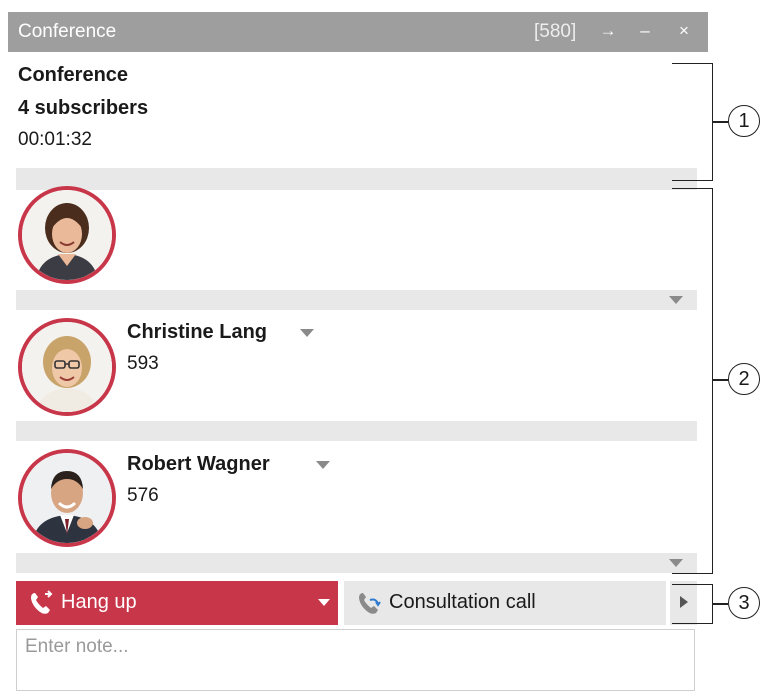  I want to click on avatar-woman-brown-hair-icon, so click(67, 235).